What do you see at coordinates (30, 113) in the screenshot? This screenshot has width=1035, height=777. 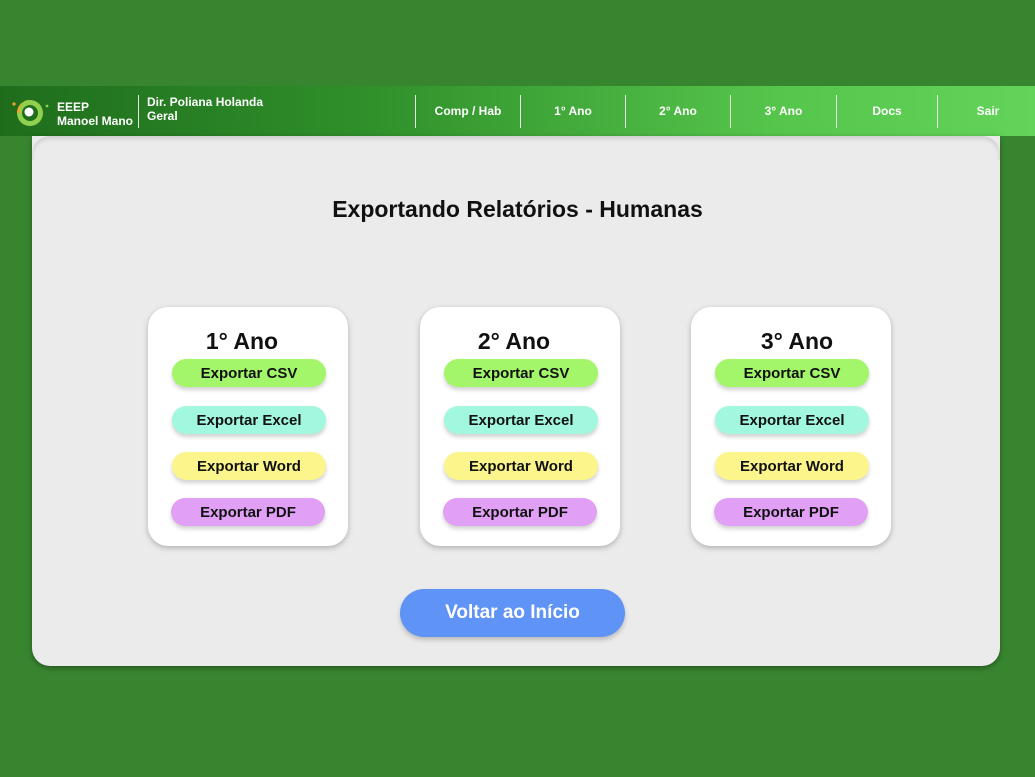 I see `school-logo-icon` at bounding box center [30, 113].